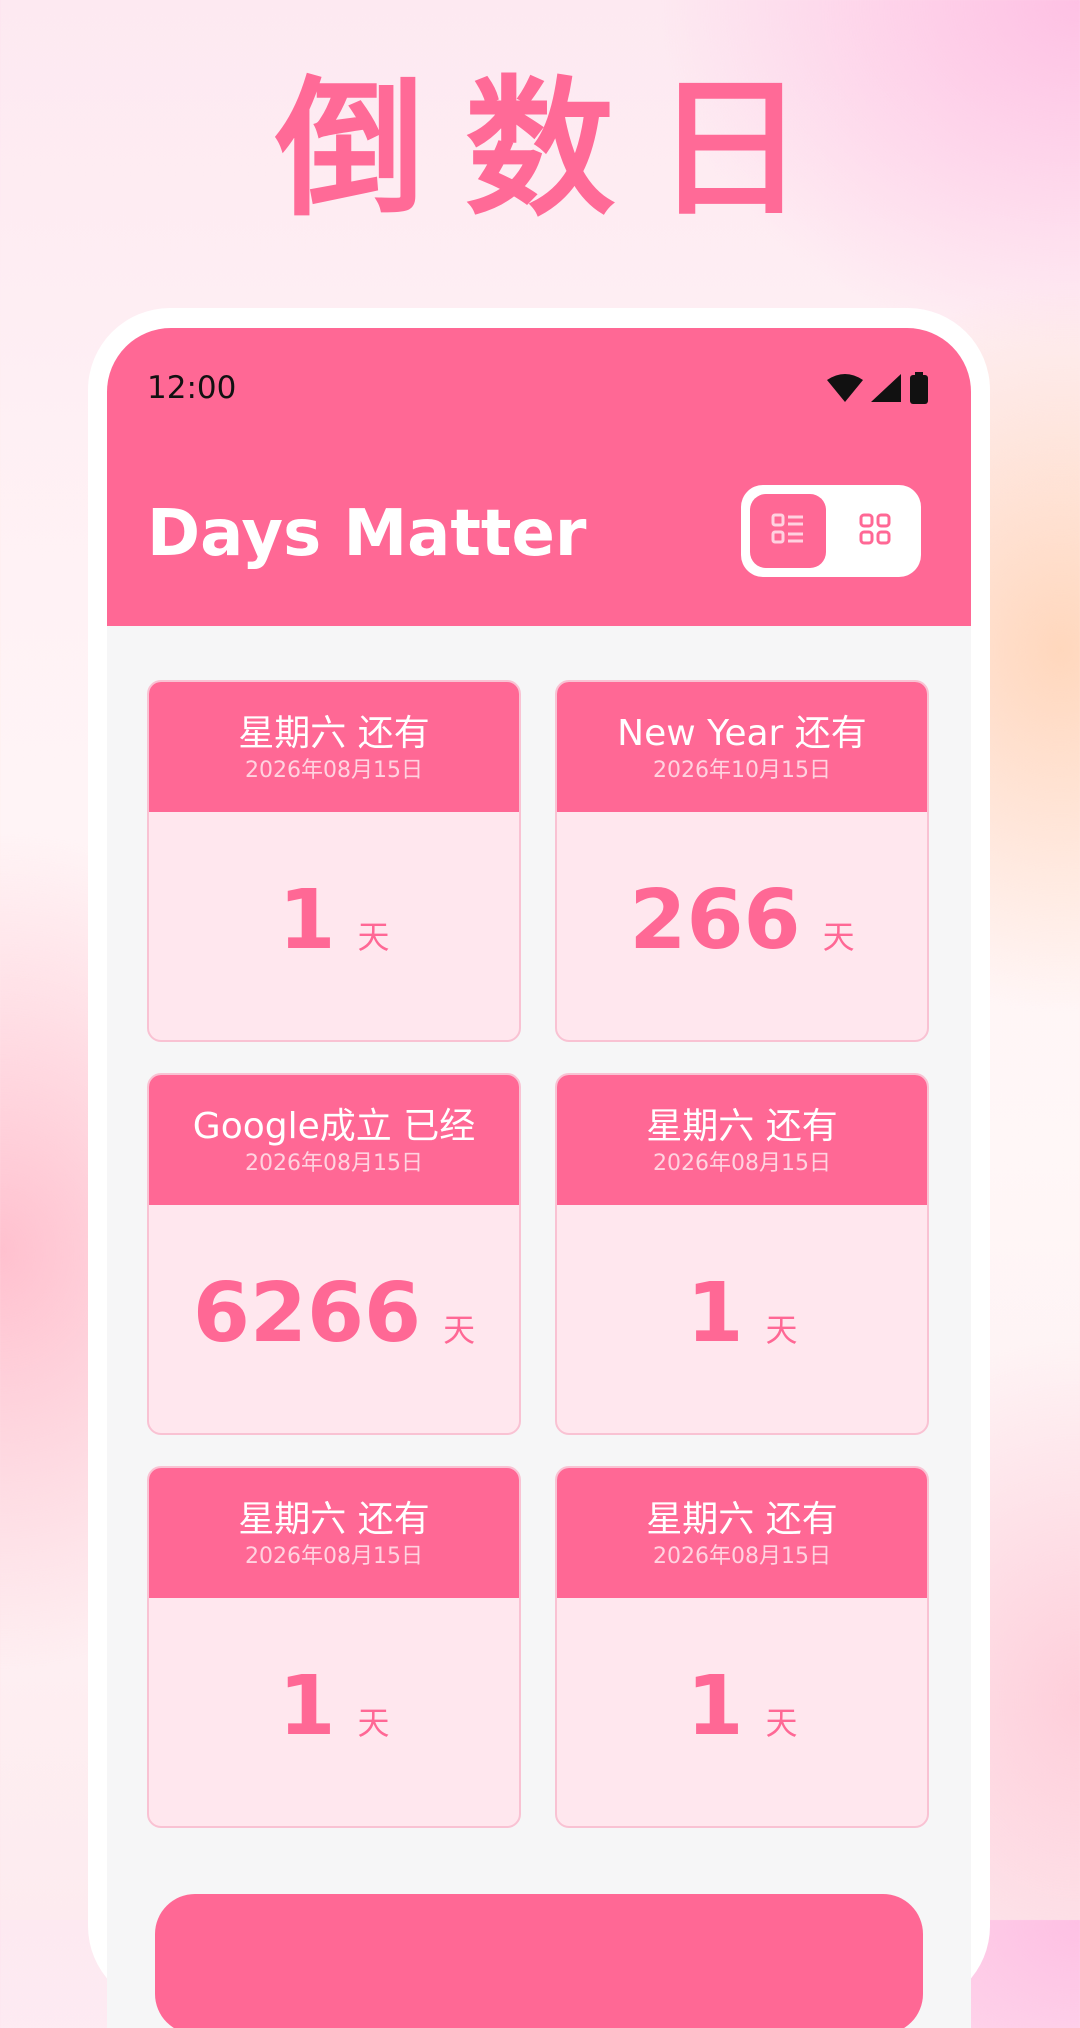 Image resolution: width=1080 pixels, height=2028 pixels. I want to click on wifi-icon, so click(845, 390).